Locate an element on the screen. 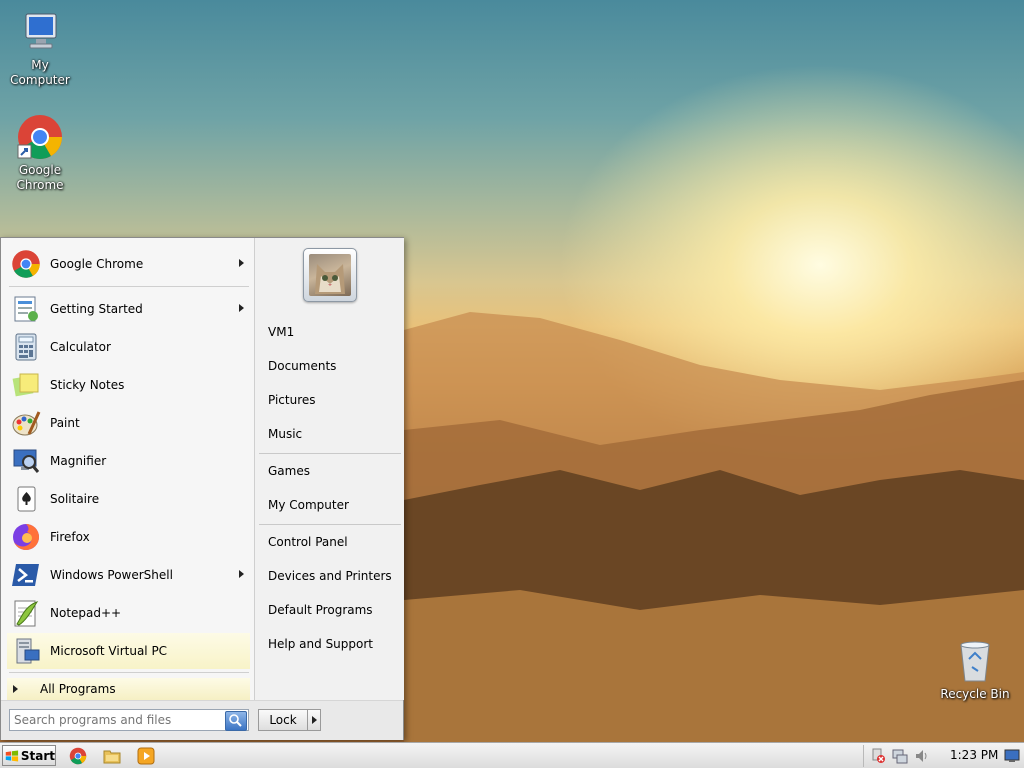  program-sticky-notes: Sticky Notes is located at coordinates (128, 385).